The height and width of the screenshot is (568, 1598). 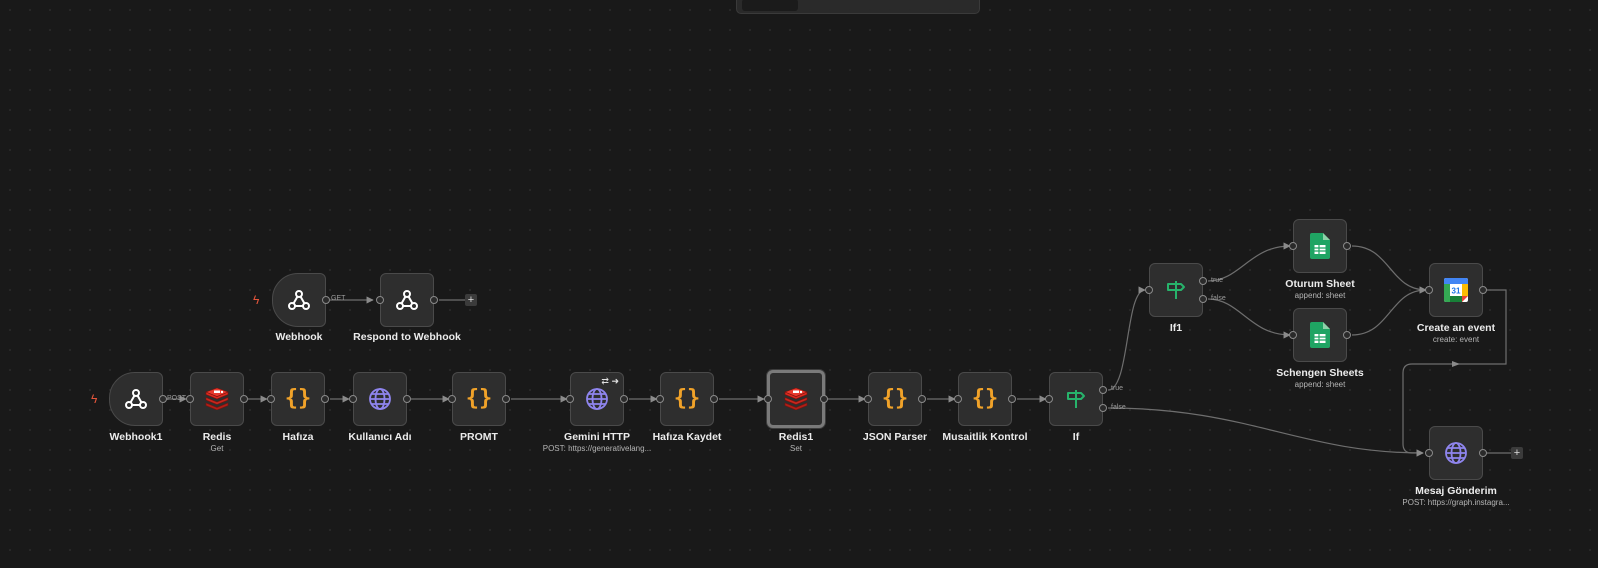 I want to click on node-label: Respond to Webhook, so click(x=407, y=337).